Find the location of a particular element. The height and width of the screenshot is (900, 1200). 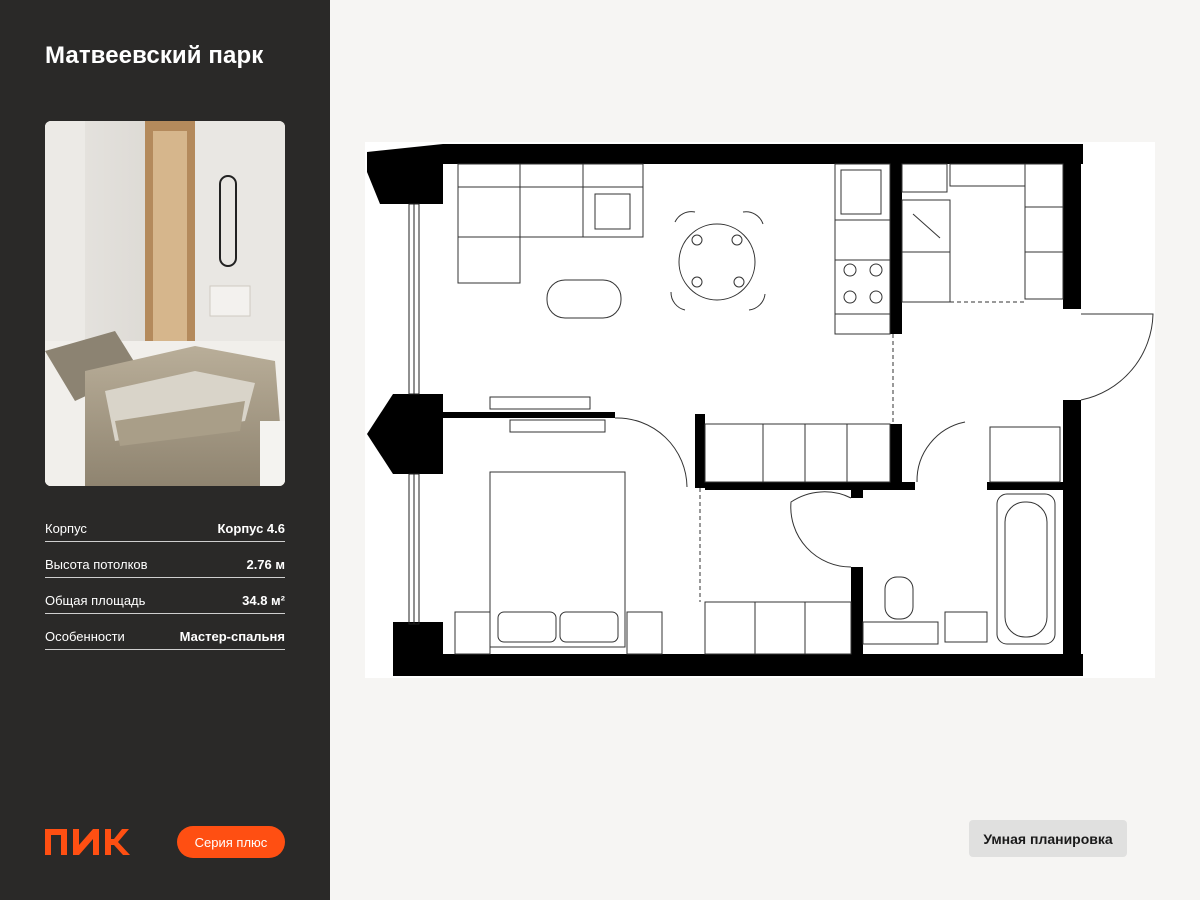

project-title: Матвеевский парк is located at coordinates (154, 55).